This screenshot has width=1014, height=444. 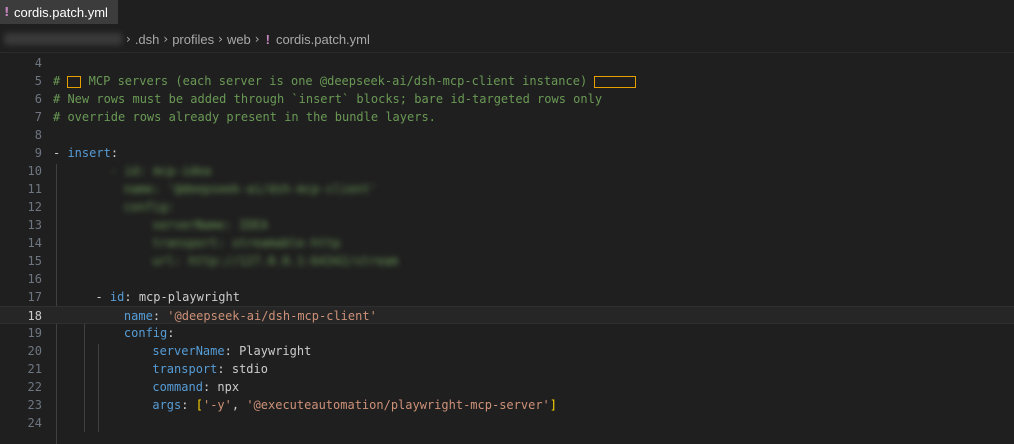 I want to click on code-line: 22 command: npx, so click(x=507, y=387).